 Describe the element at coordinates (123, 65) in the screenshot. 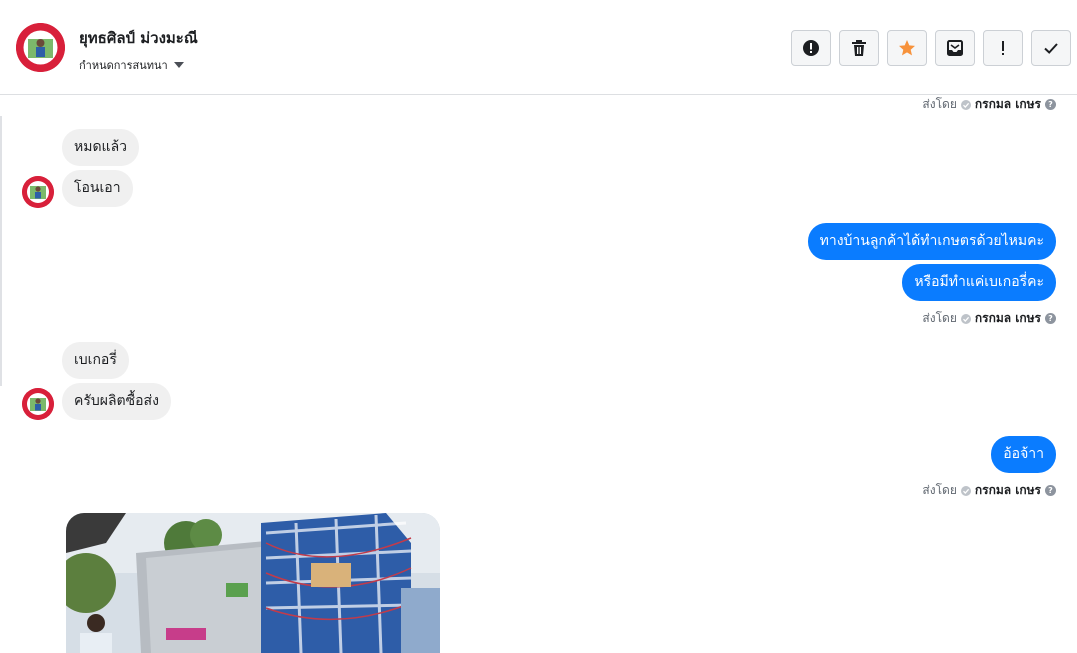

I see `conversation-settings-label: กำหนดการสนทนา` at that location.